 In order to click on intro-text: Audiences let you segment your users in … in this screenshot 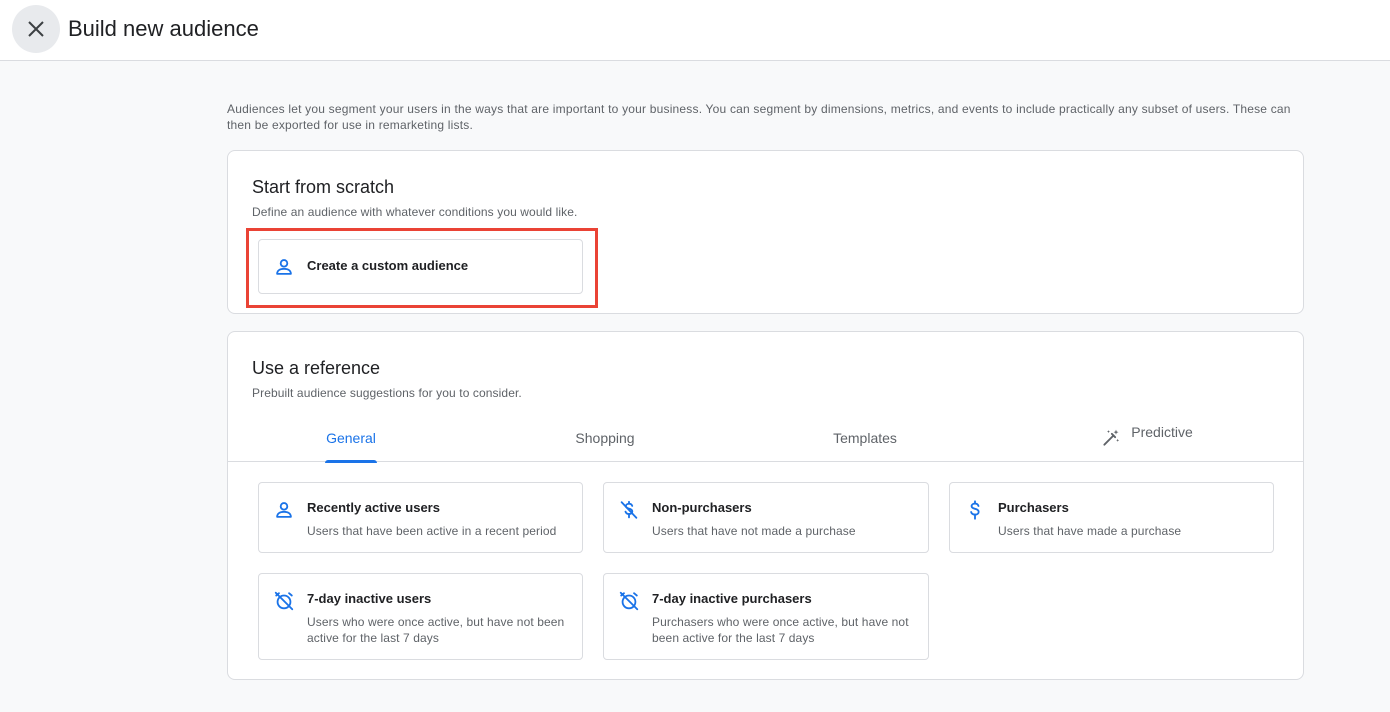, I will do `click(759, 117)`.